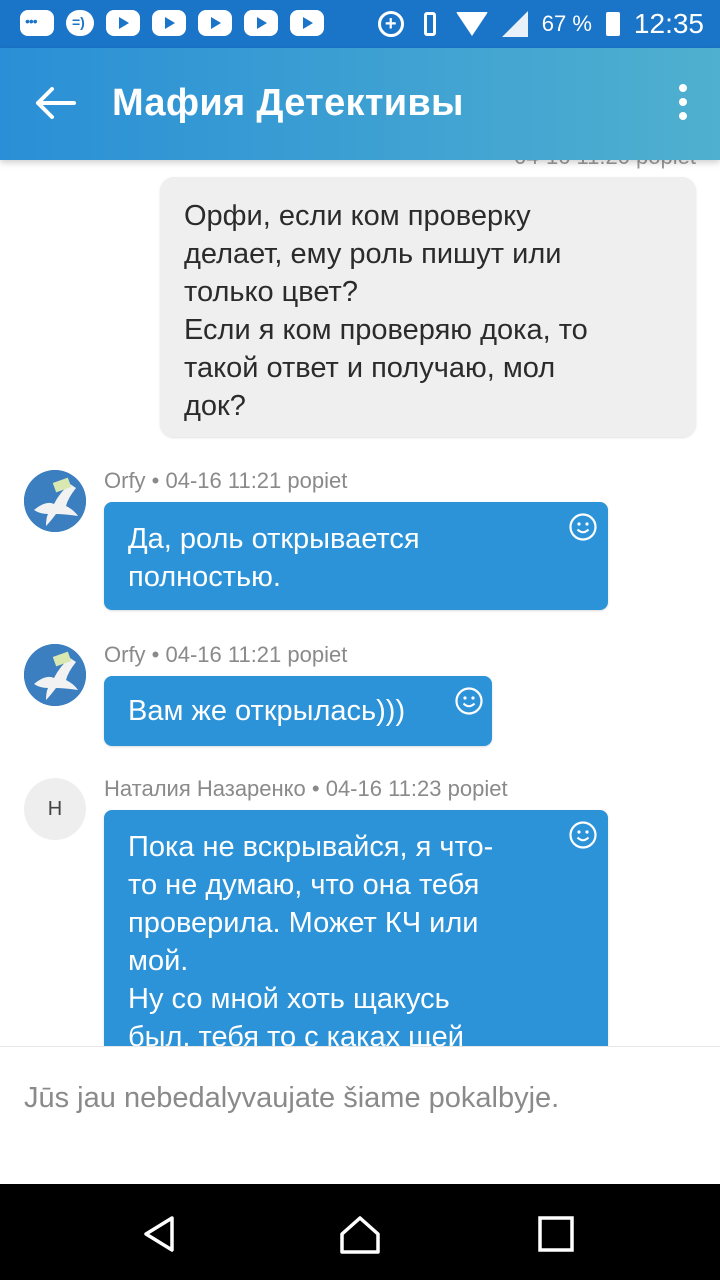  Describe the element at coordinates (80, 23) in the screenshot. I see `kakao-icon` at that location.